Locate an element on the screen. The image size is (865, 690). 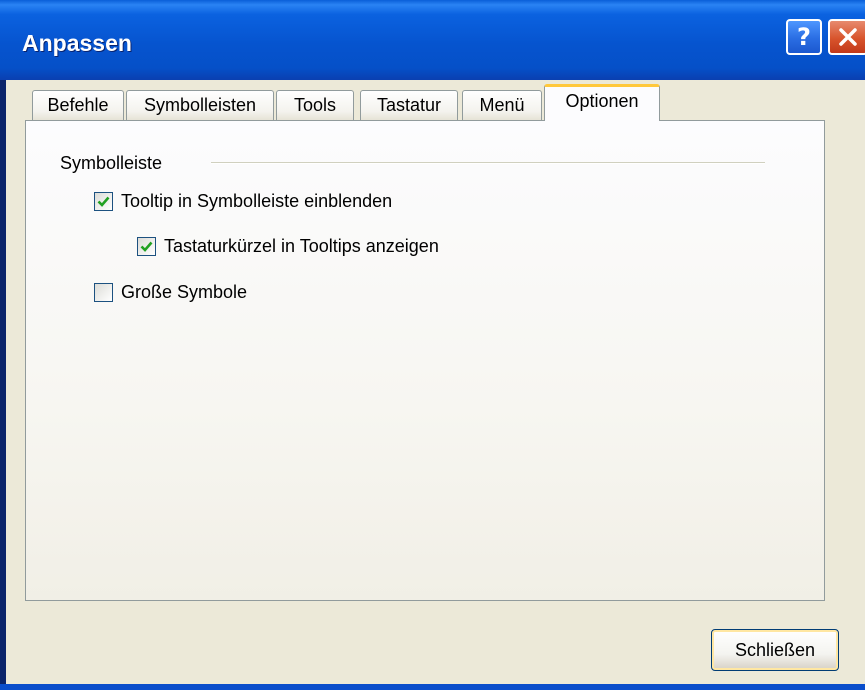
close-icon is located at coordinates (848, 37).